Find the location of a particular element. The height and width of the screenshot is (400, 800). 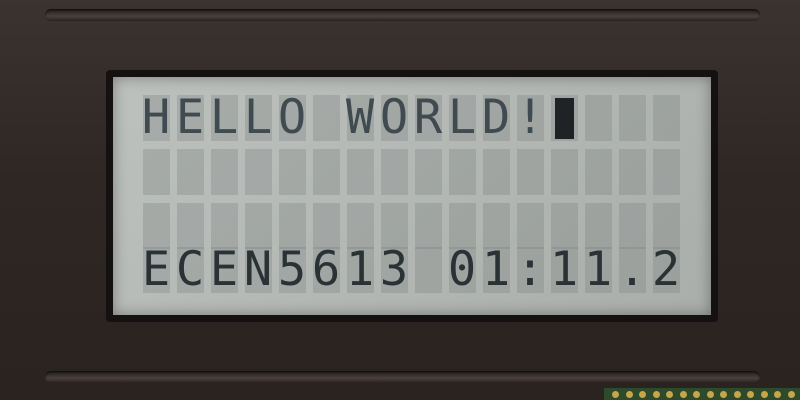

lcd-glyph: 6 is located at coordinates (326, 269).